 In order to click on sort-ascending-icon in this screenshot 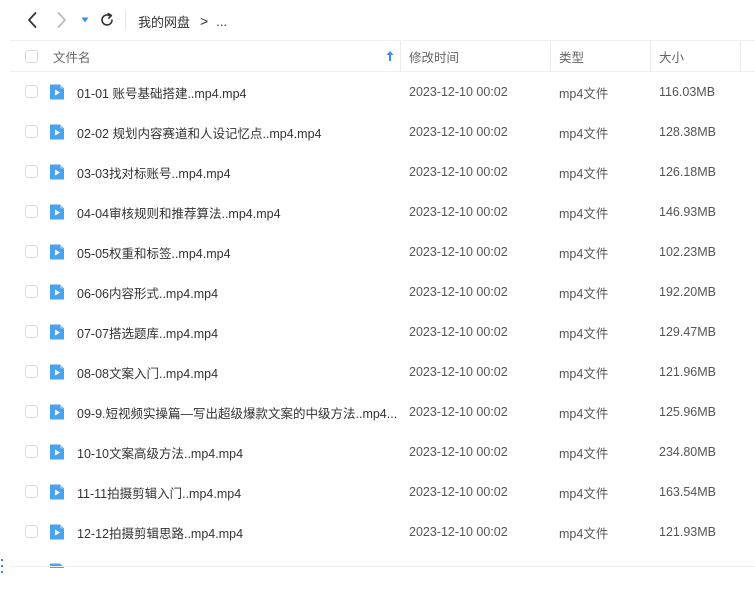, I will do `click(390, 56)`.